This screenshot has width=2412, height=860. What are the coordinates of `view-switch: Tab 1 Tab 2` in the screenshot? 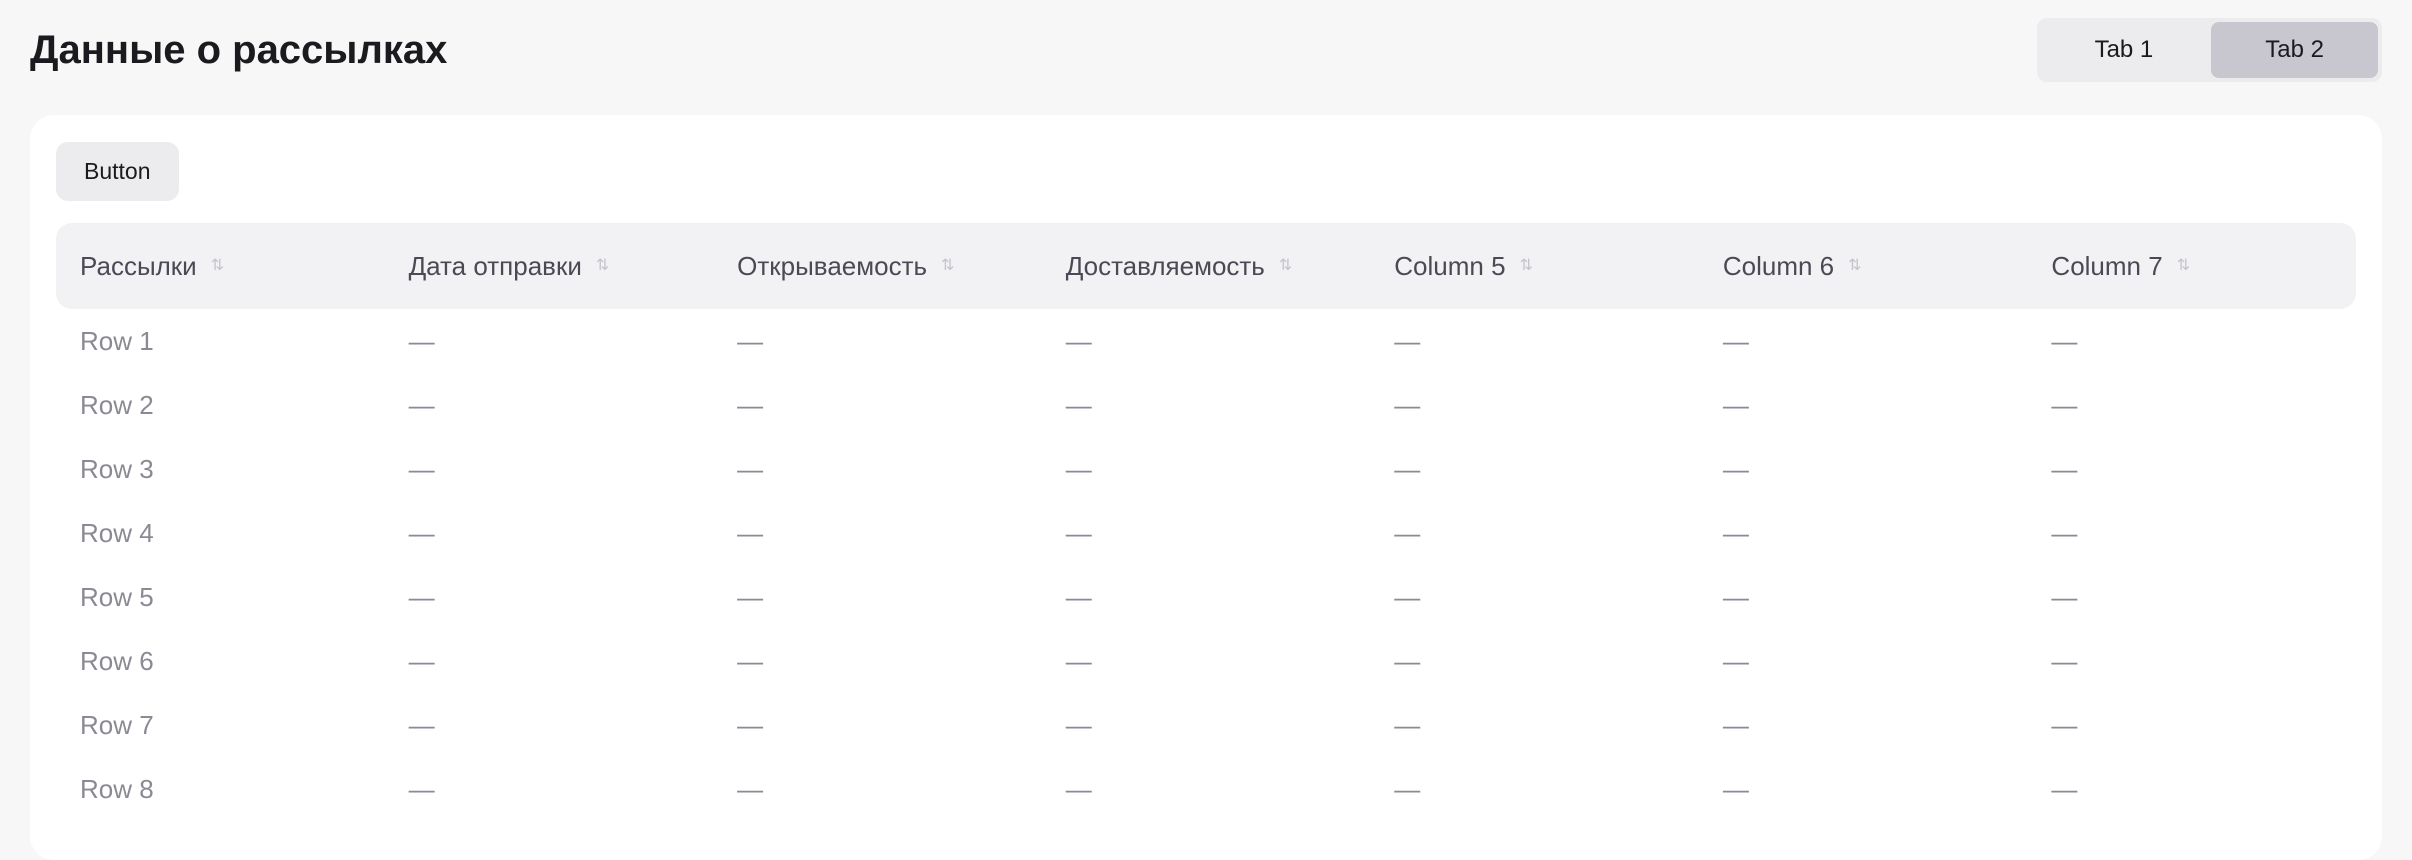 It's located at (2209, 50).